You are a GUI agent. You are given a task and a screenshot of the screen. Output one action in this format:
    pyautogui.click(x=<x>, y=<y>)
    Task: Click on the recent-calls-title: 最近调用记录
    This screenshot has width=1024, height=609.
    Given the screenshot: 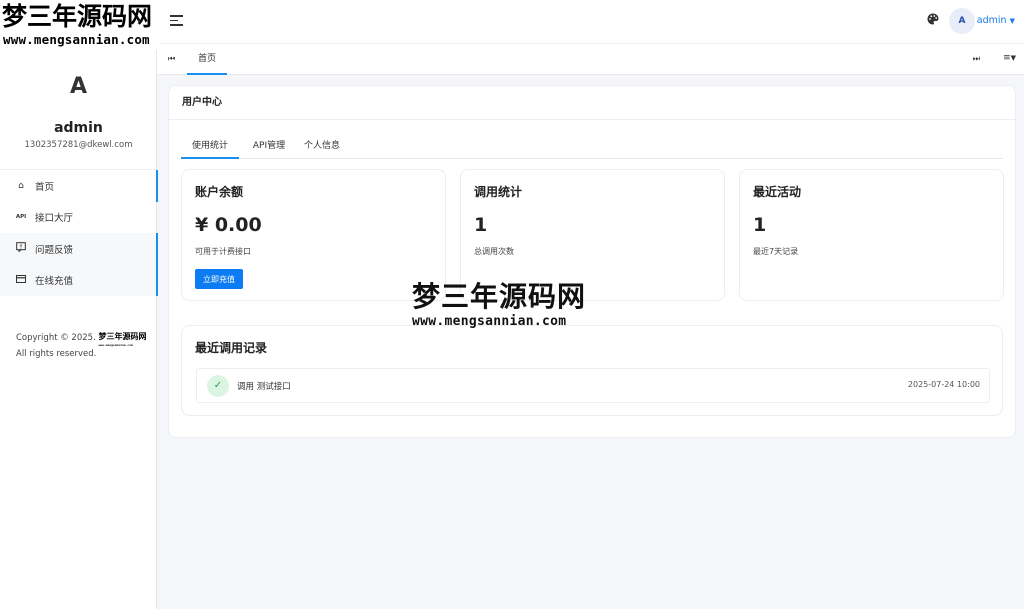 What is the action you would take?
    pyautogui.click(x=231, y=348)
    